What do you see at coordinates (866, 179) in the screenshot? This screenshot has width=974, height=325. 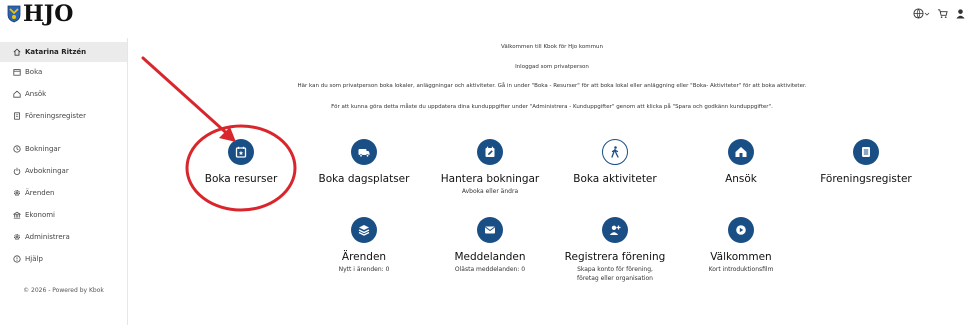 I see `tile-label: Föreningsregister` at bounding box center [866, 179].